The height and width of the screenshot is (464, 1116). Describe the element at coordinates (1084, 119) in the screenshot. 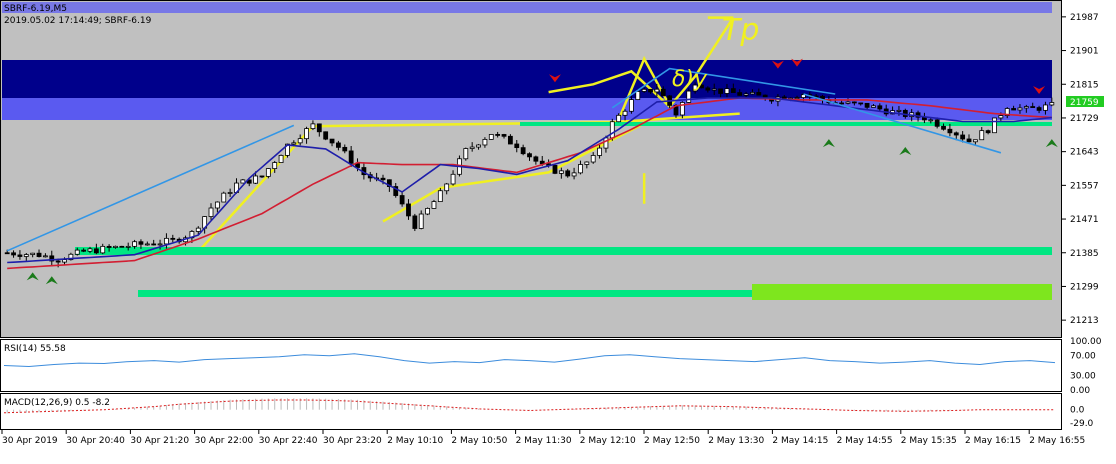

I see `price-tick-label: 21729` at that location.